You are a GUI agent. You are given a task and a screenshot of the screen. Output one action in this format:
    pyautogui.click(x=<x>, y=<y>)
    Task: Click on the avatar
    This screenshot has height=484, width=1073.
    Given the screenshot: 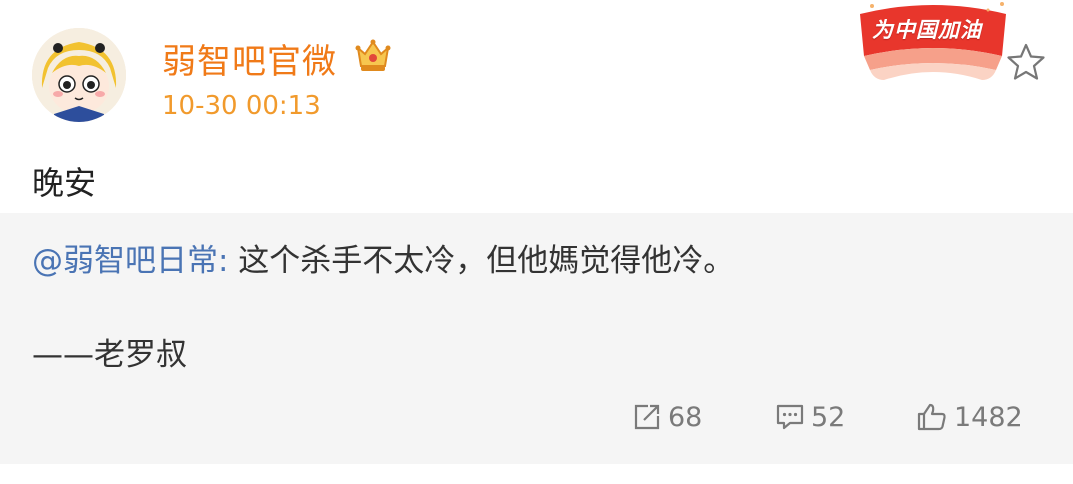 What is the action you would take?
    pyautogui.click(x=79, y=75)
    